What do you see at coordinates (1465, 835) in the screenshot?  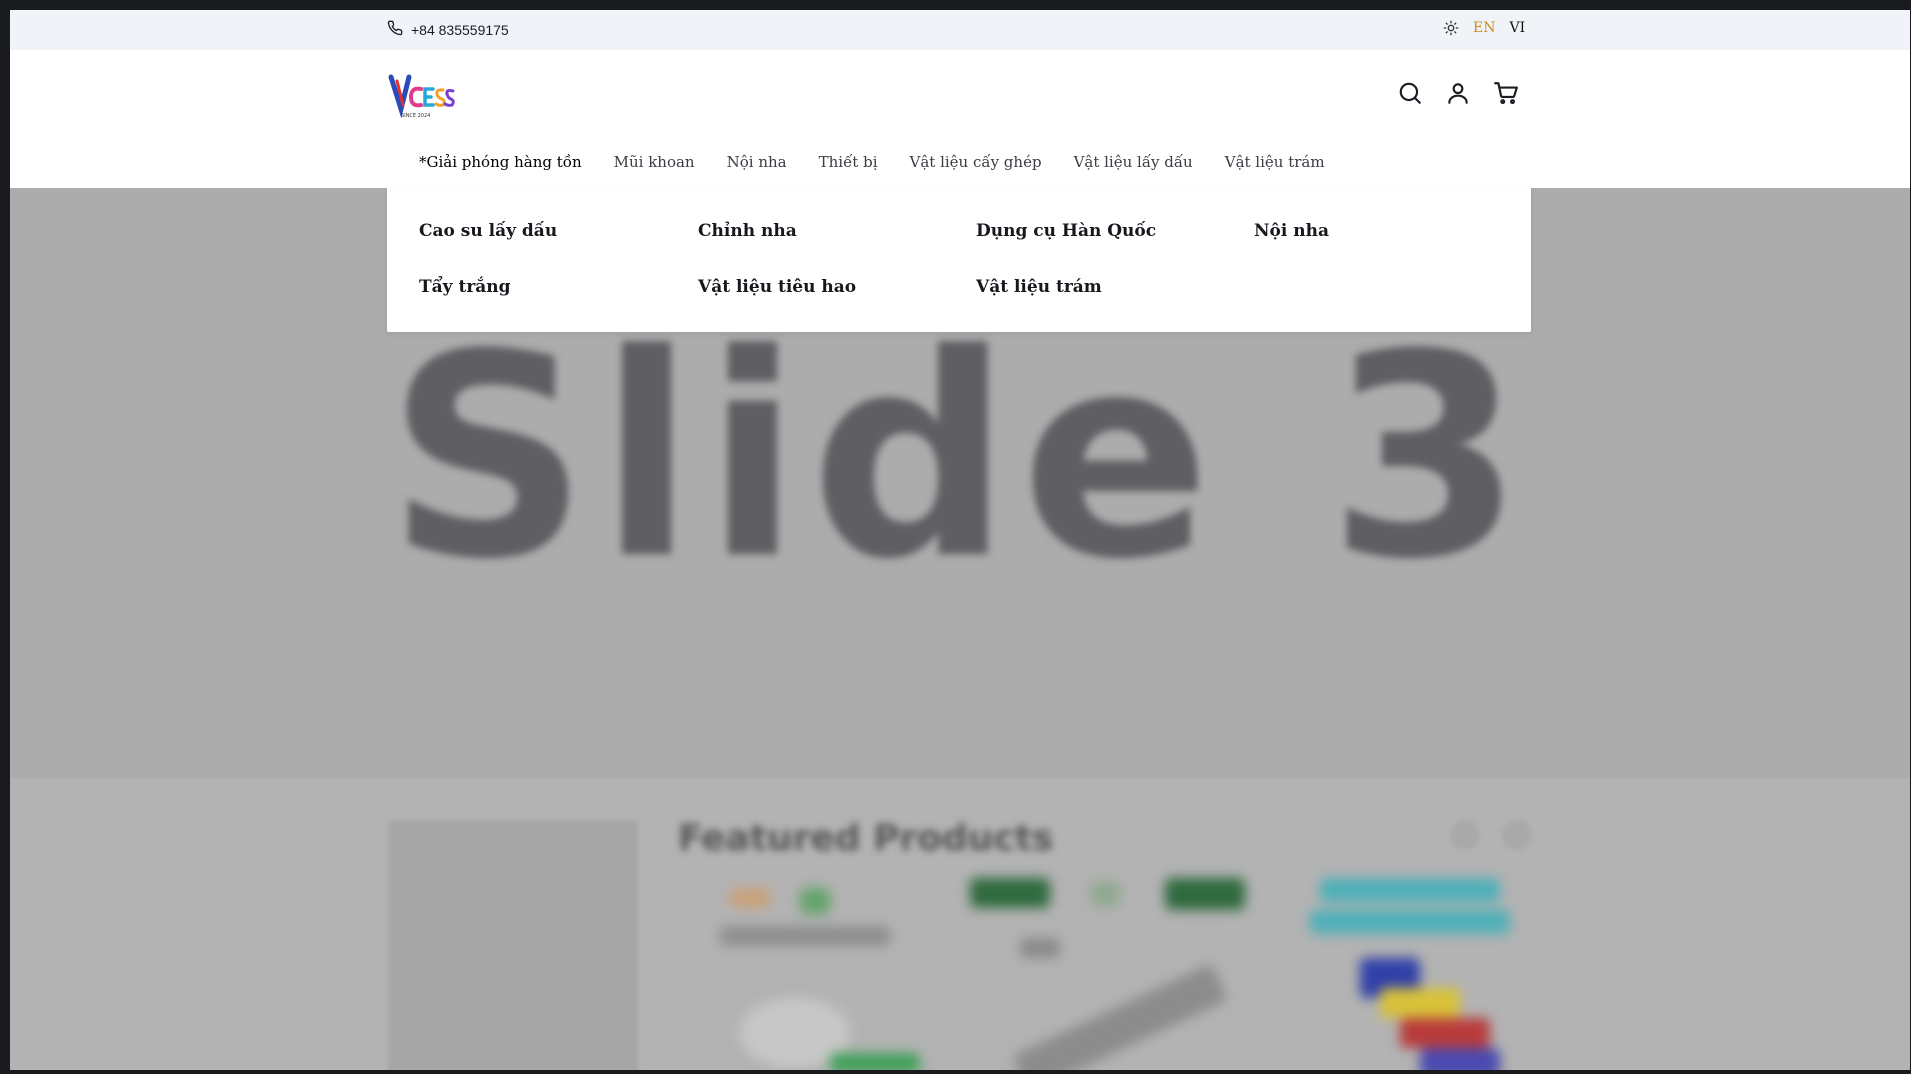 I see `carousel-prev-button` at bounding box center [1465, 835].